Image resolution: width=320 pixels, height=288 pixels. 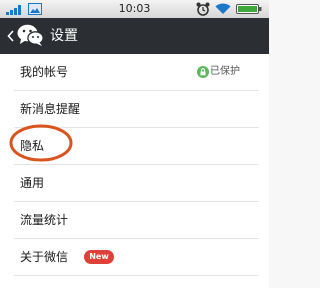 I want to click on wifi-icon, so click(x=223, y=8).